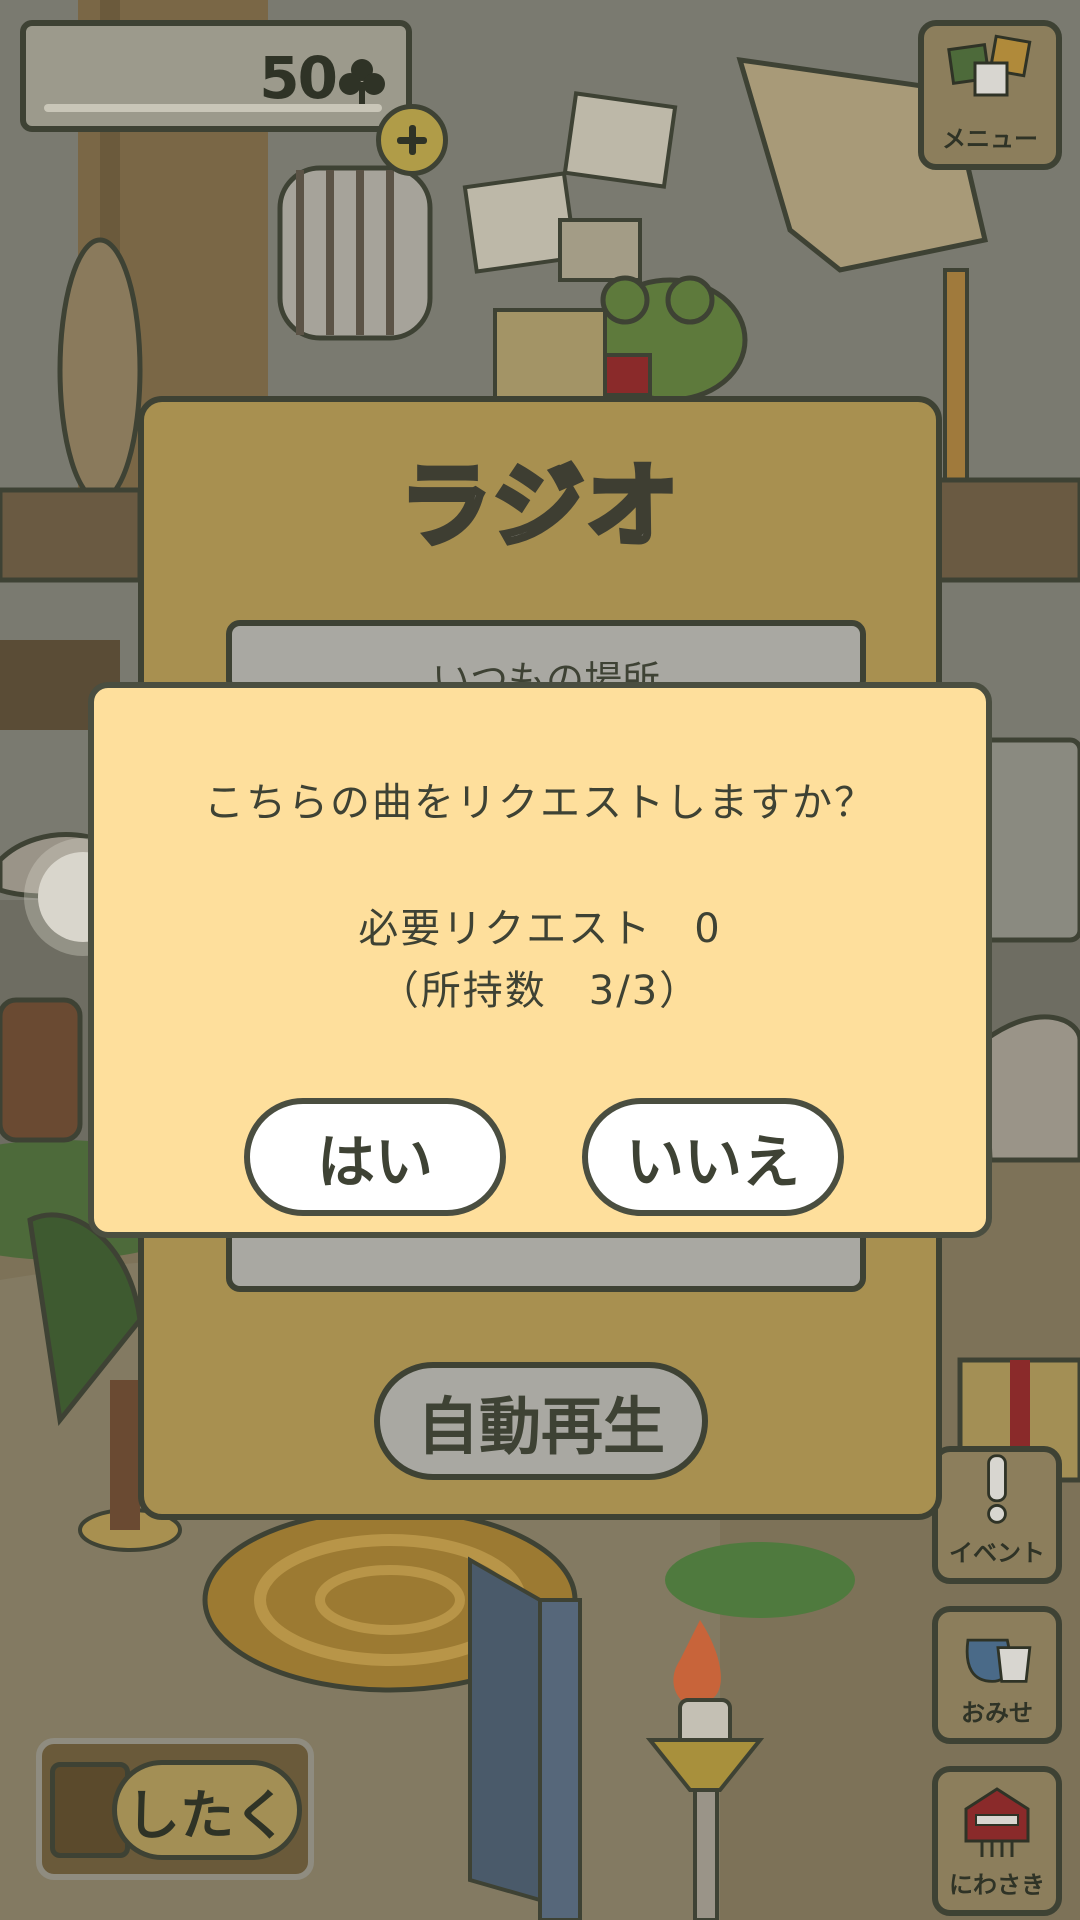 The image size is (1080, 1920). I want to click on exclamation-icon, so click(997, 1489).